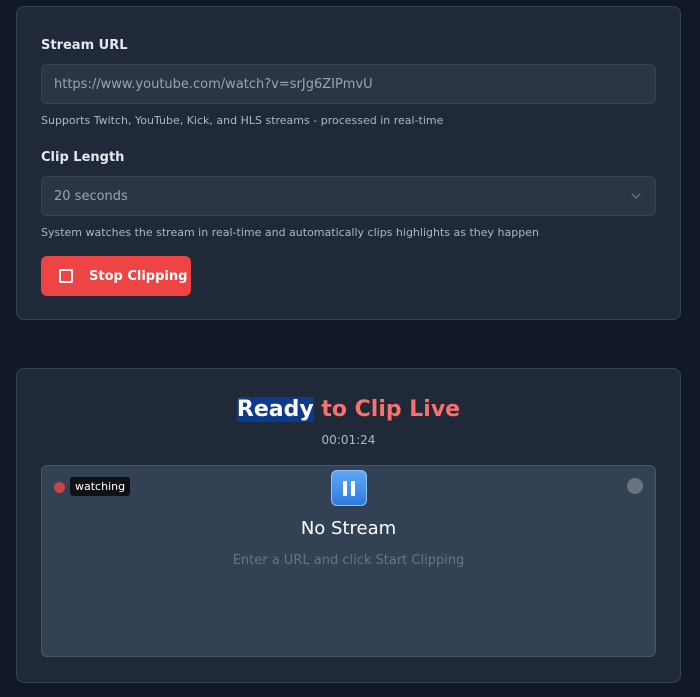 The image size is (700, 697). I want to click on no-stream-heading: No Stream, so click(348, 528).